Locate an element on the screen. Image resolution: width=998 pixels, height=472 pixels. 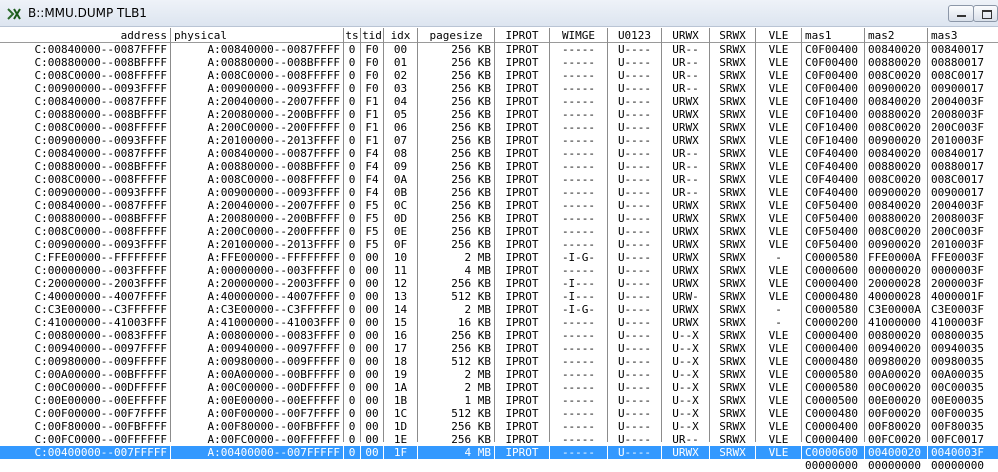
table-row: 00000000 00000000 00000000 is located at coordinates (499, 465).